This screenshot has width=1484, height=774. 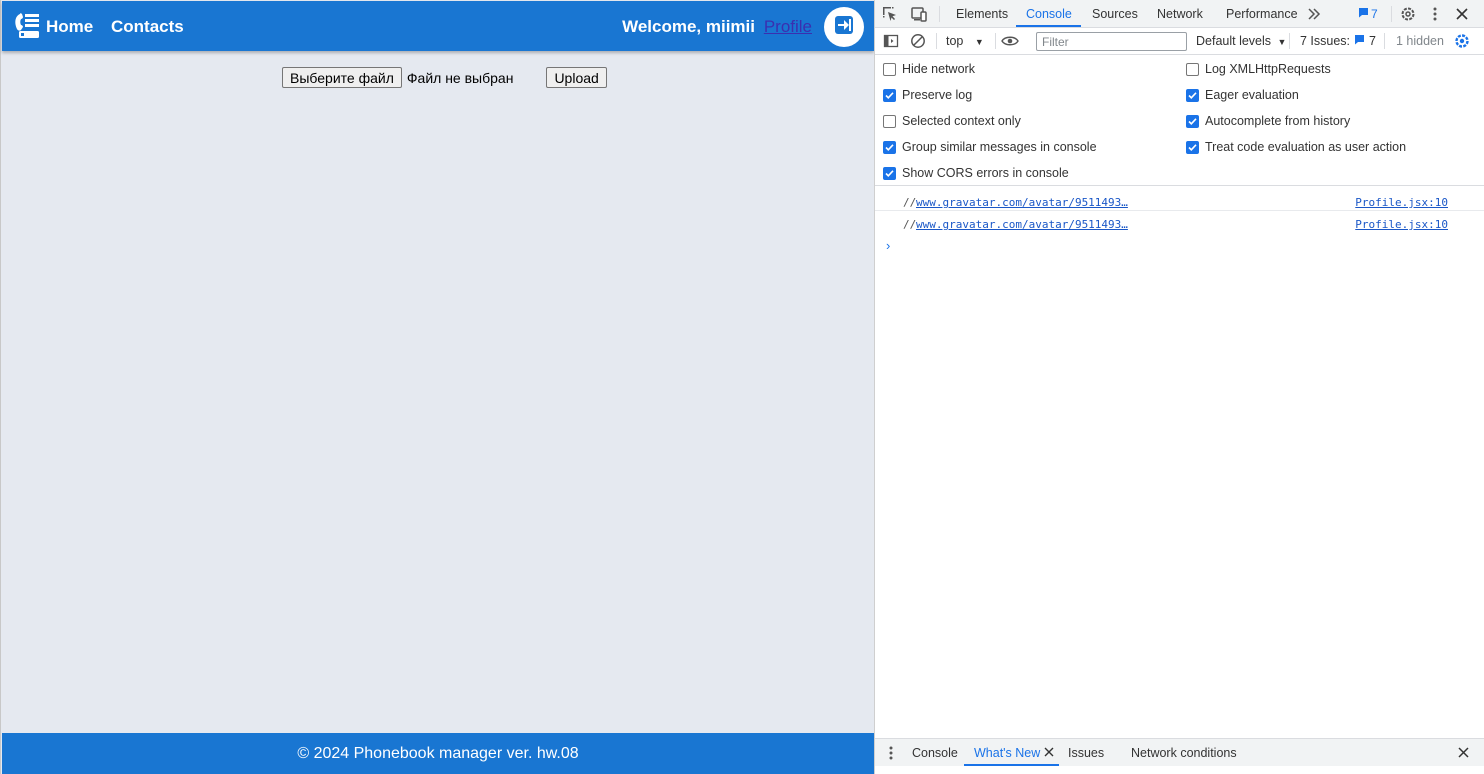 I want to click on logout-button, so click(x=844, y=27).